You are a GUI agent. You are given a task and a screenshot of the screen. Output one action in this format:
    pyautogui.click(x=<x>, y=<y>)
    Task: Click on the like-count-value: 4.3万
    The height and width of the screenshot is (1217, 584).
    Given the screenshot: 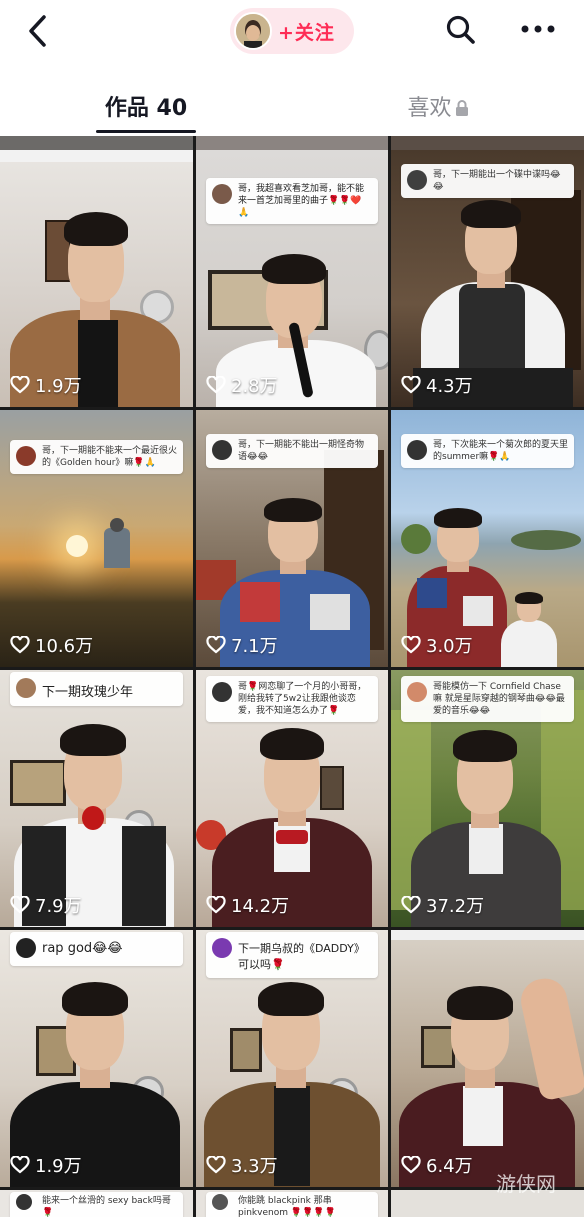 What is the action you would take?
    pyautogui.click(x=449, y=386)
    